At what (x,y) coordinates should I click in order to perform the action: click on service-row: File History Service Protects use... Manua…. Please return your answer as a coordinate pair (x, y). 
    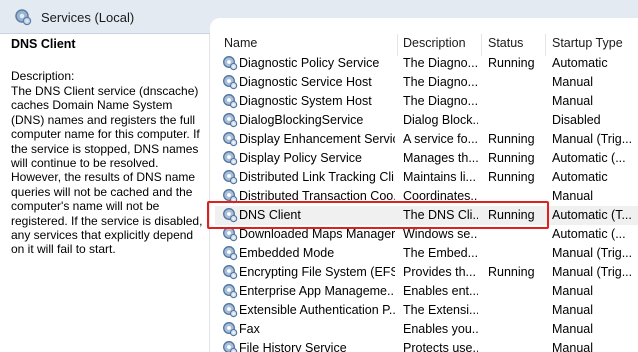
    Looking at the image, I should click on (426, 345).